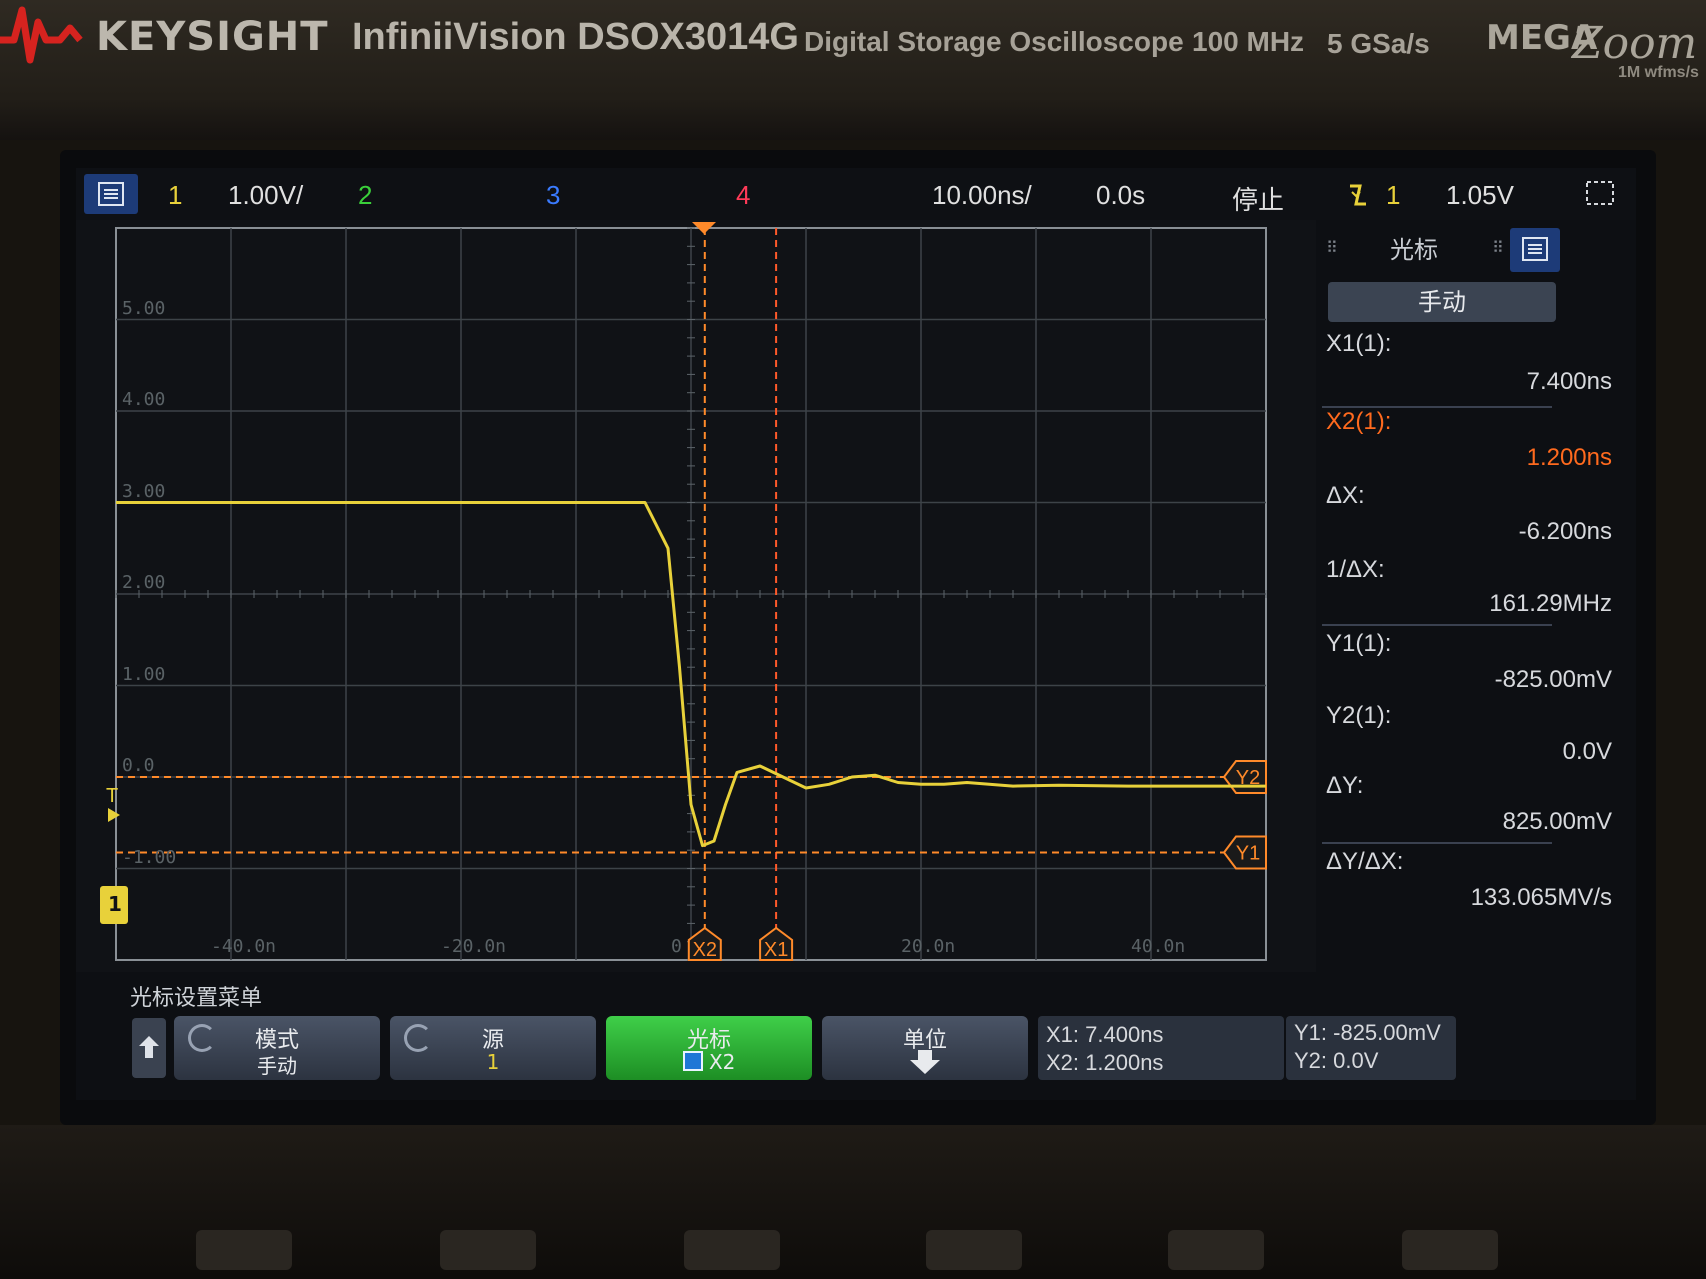  I want to click on cursor-select-value: X2, so click(722, 1062).